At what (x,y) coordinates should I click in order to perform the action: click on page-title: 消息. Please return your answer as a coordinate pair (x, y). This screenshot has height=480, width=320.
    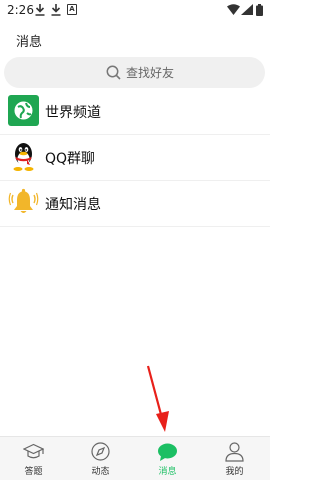
    Looking at the image, I should click on (29, 42).